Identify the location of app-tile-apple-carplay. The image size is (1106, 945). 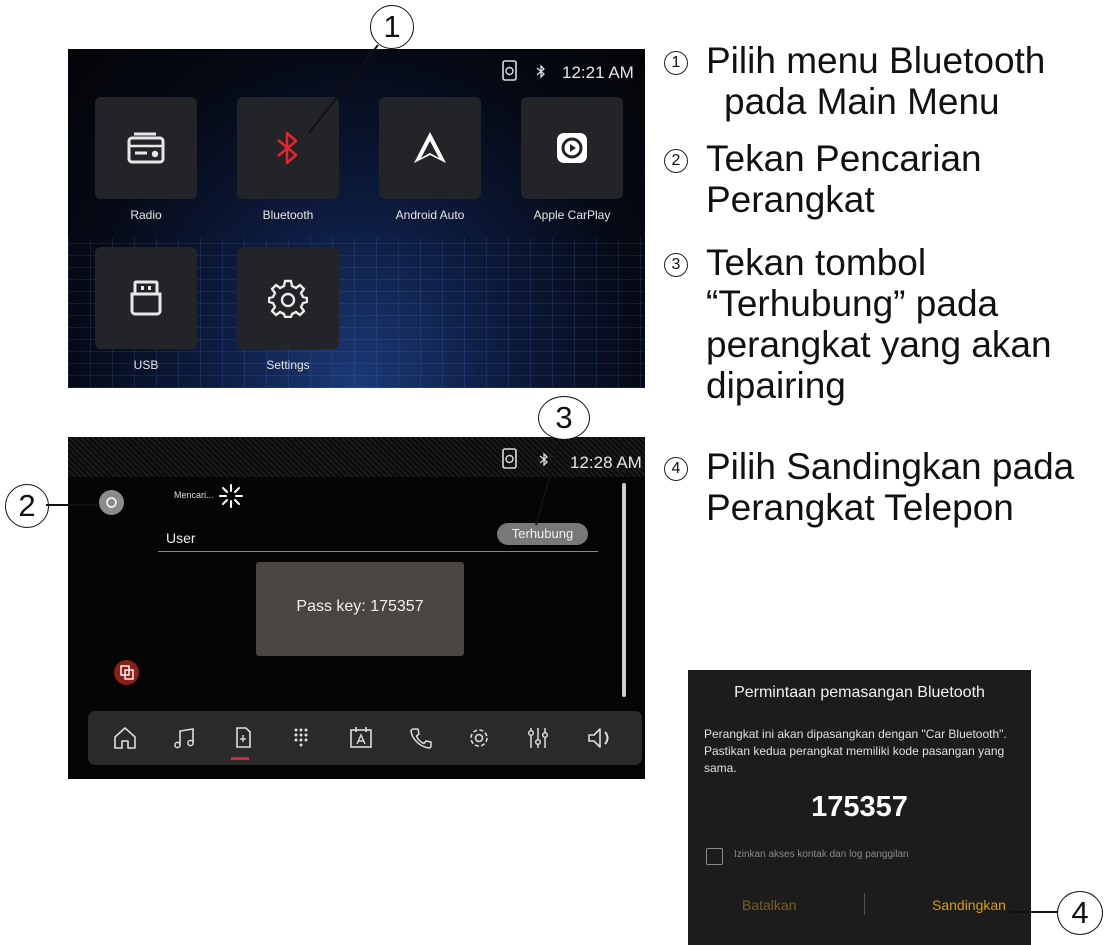
(572, 148).